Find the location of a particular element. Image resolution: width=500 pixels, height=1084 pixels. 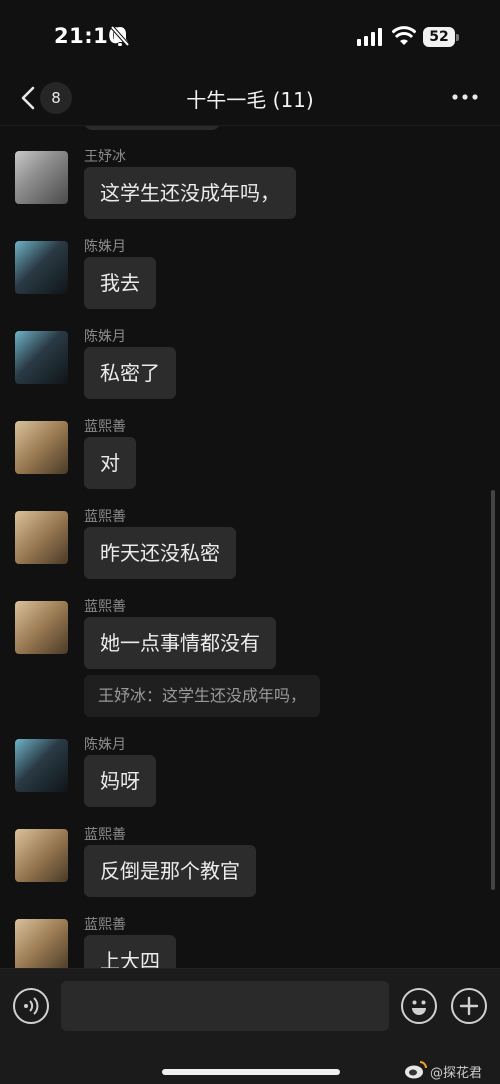

status-bar: 21:10 52 is located at coordinates (250, 36).